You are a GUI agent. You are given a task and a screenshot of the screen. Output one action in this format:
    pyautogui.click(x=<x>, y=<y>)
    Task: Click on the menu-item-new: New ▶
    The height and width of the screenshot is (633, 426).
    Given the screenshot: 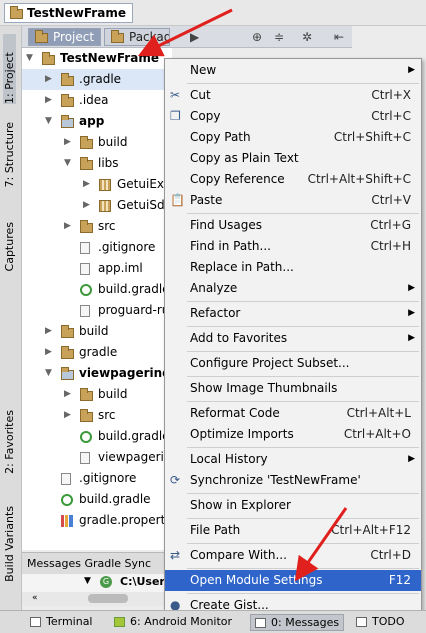 What is the action you would take?
    pyautogui.click(x=293, y=70)
    